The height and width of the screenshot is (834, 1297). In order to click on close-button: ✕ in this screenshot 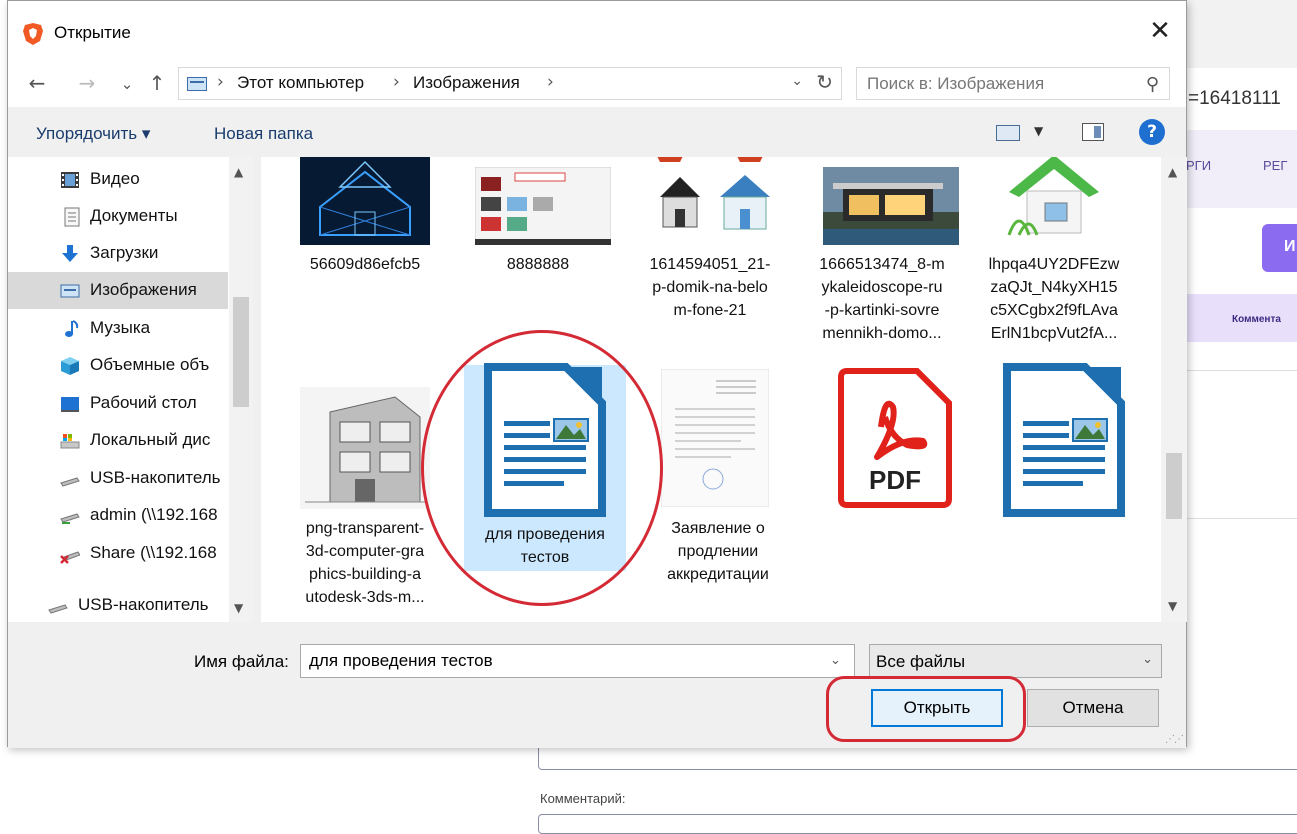, I will do `click(1160, 31)`.